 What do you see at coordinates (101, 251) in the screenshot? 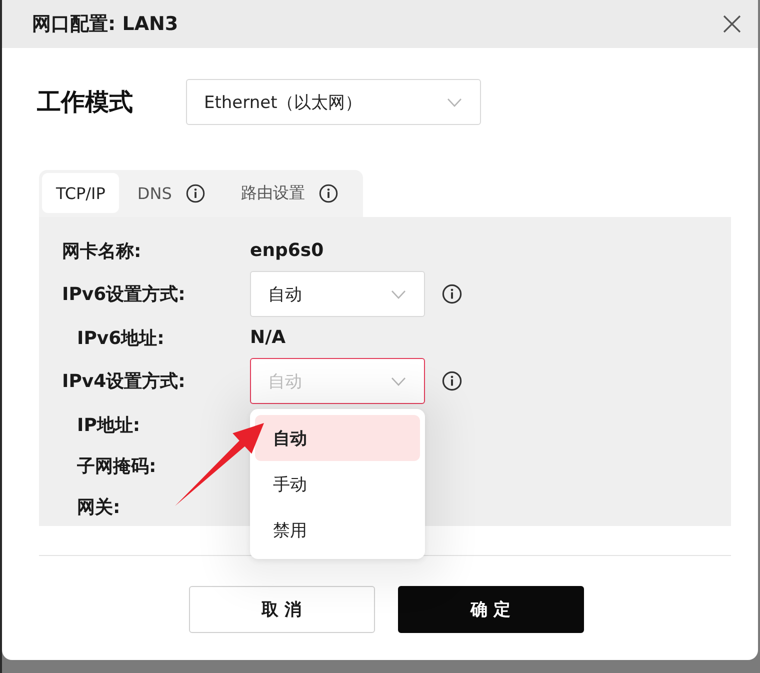
I see `field-label: 网卡名称:` at bounding box center [101, 251].